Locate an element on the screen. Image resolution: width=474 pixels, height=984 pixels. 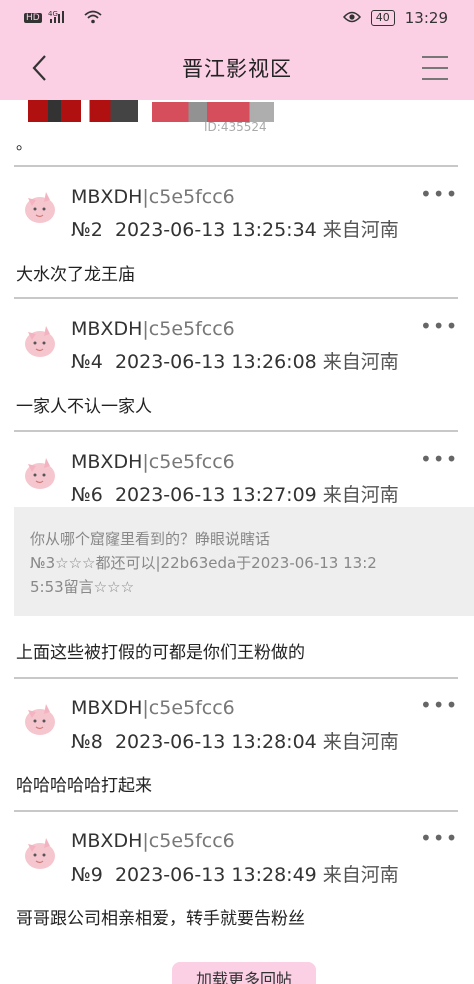
quote-text: №3☆☆☆都还可以|22b63eda于2023-06-13 13:2 is located at coordinates (203, 563).